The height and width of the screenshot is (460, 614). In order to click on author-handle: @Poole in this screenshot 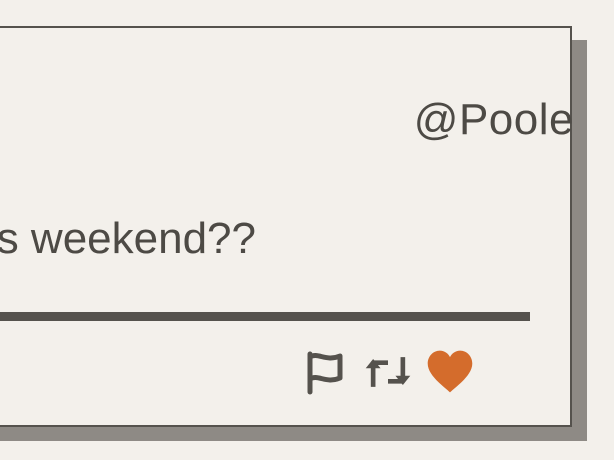, I will do `click(494, 120)`.